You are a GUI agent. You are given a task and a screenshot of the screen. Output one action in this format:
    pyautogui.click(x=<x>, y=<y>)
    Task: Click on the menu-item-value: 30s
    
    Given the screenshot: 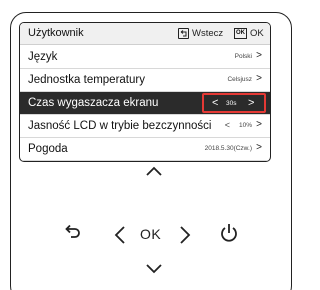 What is the action you would take?
    pyautogui.click(x=231, y=103)
    